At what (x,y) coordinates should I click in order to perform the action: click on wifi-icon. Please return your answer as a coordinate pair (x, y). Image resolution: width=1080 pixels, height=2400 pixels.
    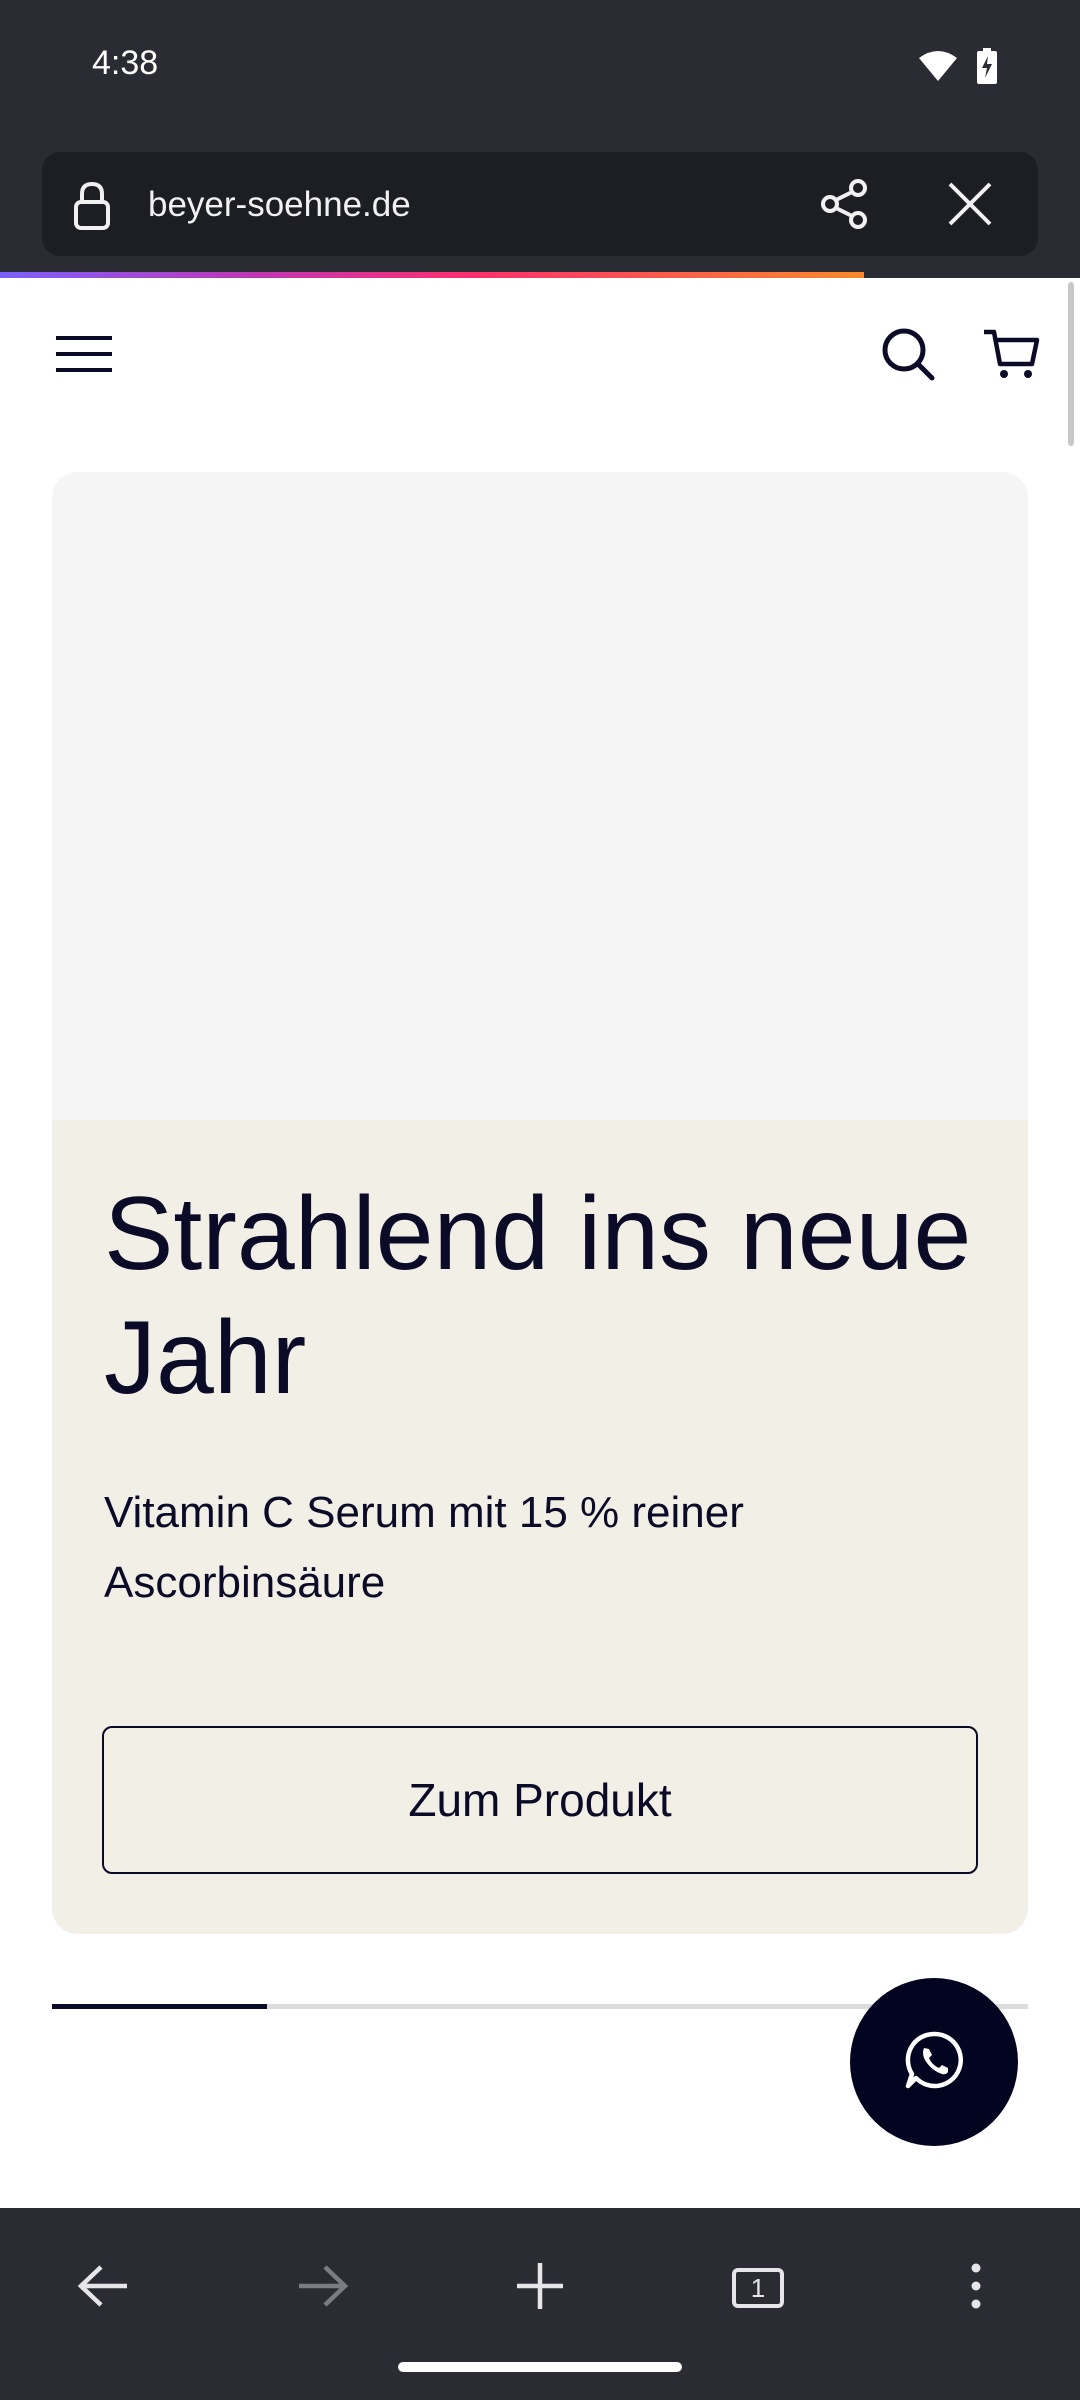
    Looking at the image, I should click on (938, 68).